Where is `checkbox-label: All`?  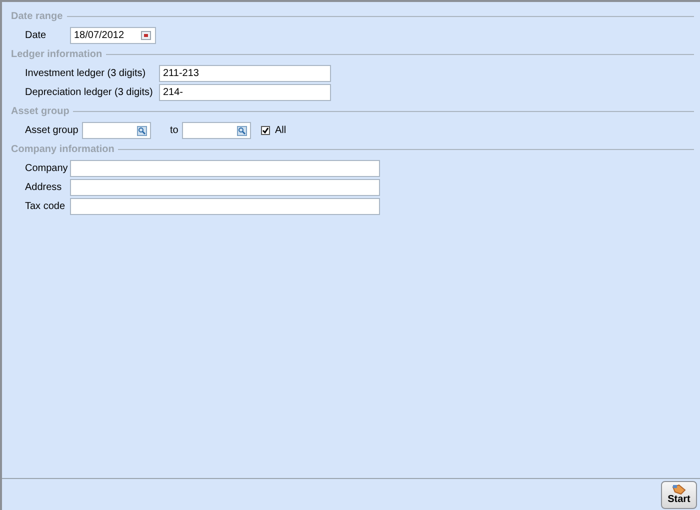
checkbox-label: All is located at coordinates (280, 131).